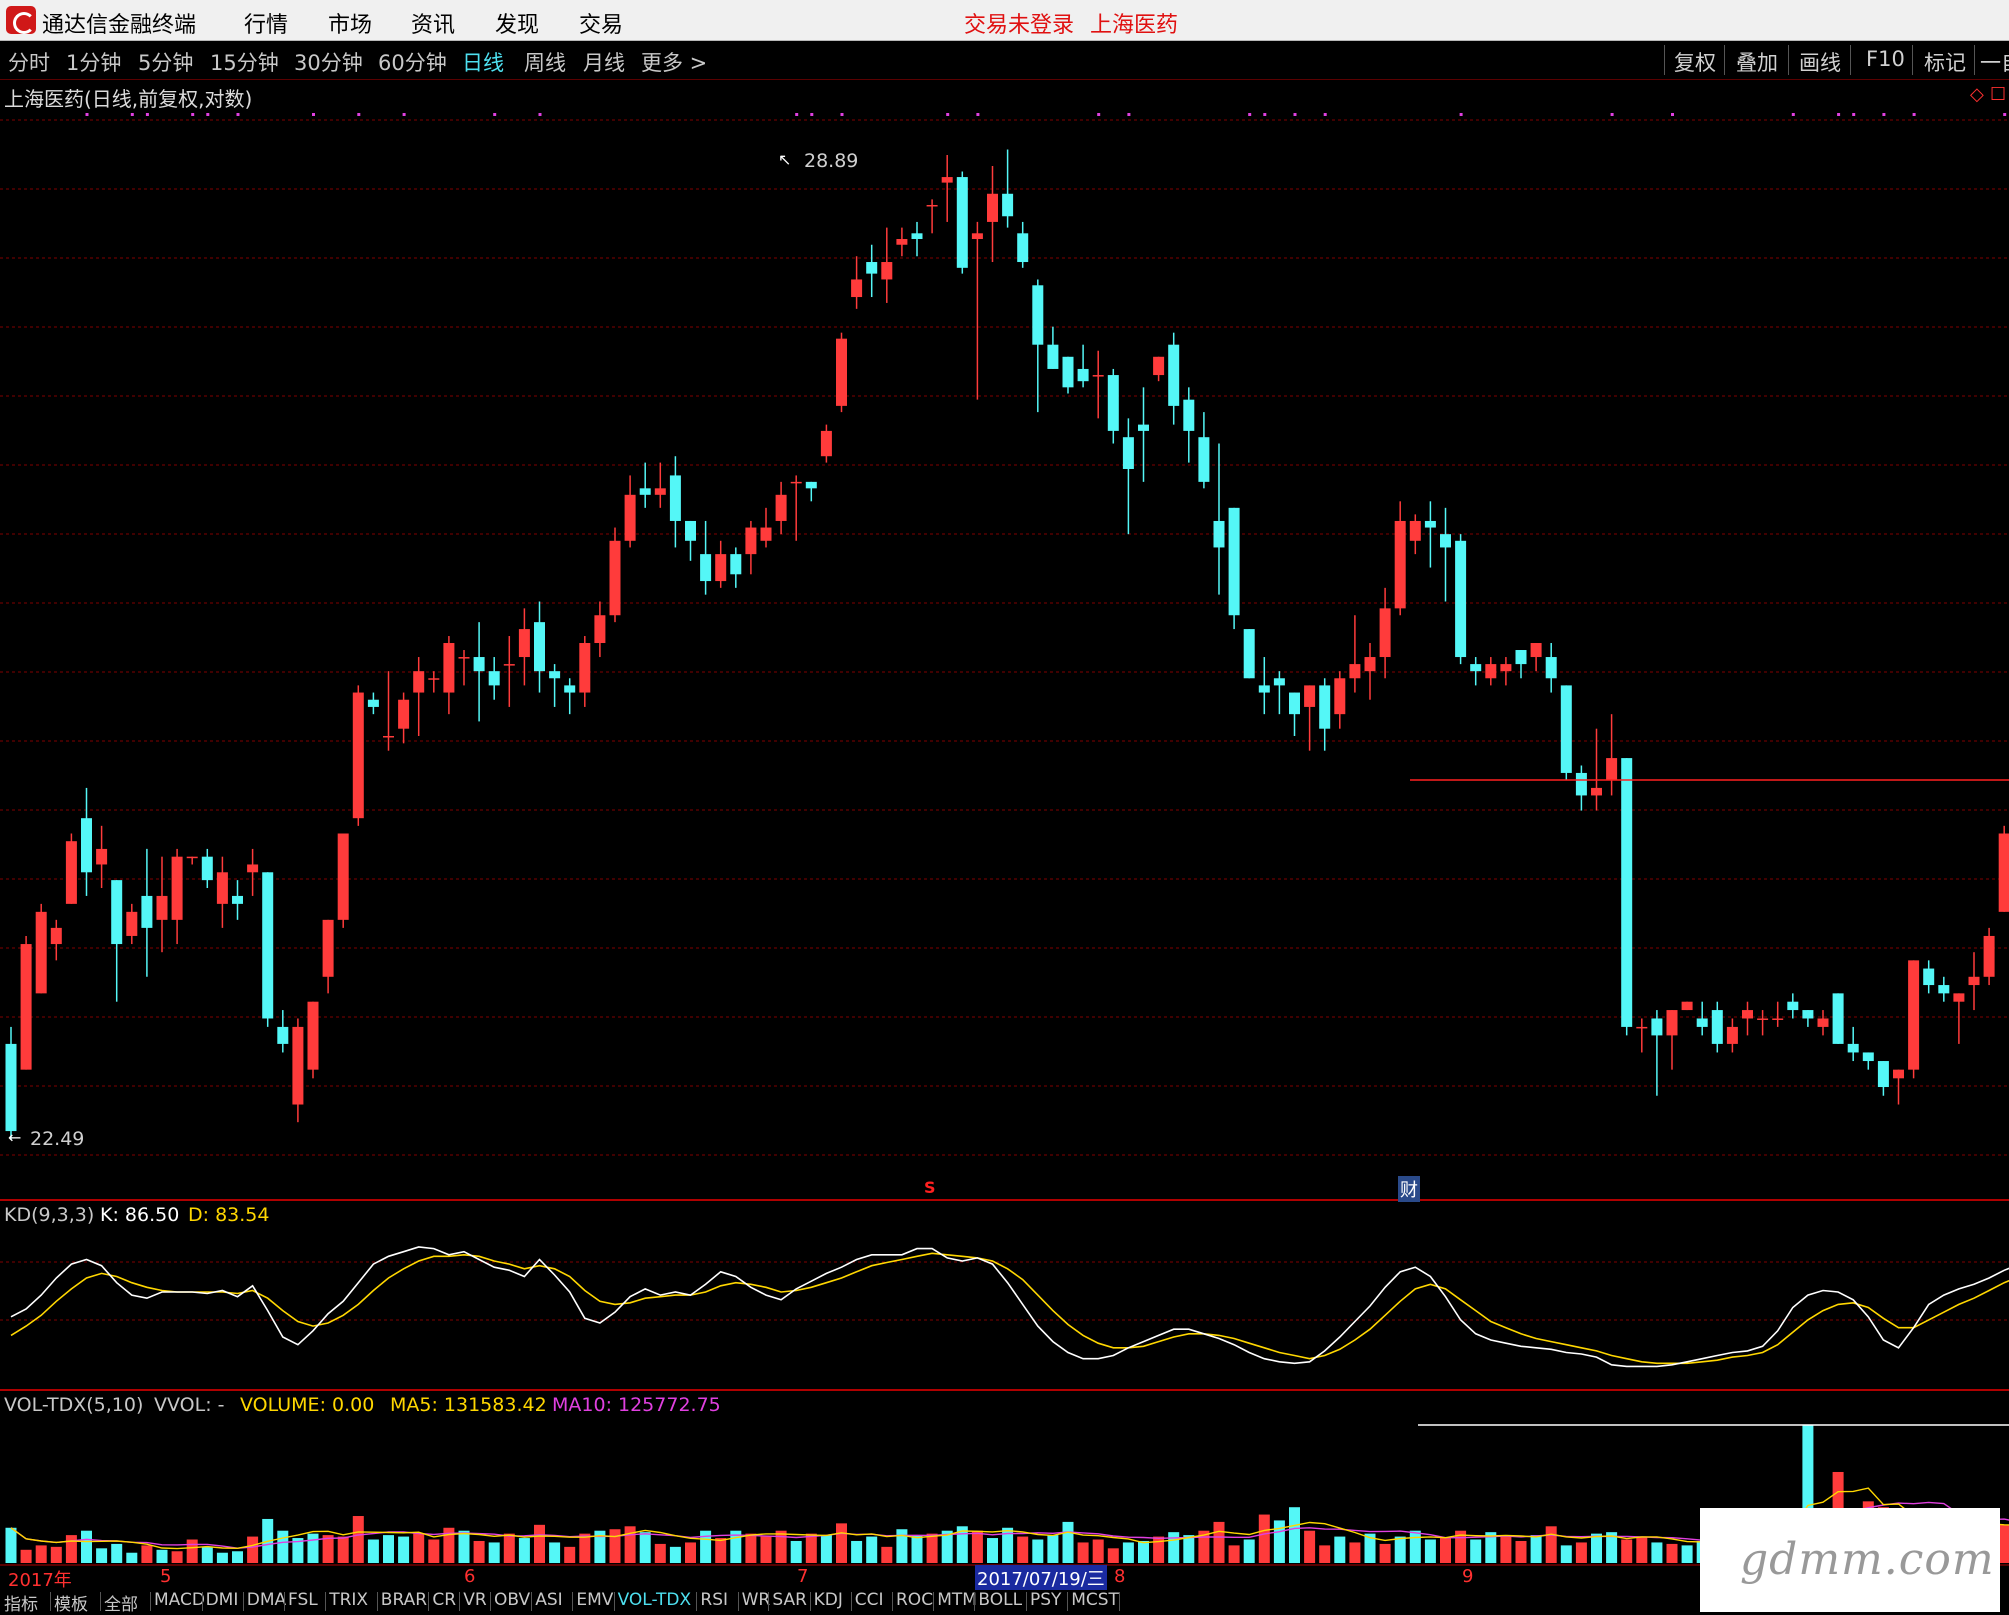  Describe the element at coordinates (412, 62) in the screenshot. I see `period-60min: 60分钟` at that location.